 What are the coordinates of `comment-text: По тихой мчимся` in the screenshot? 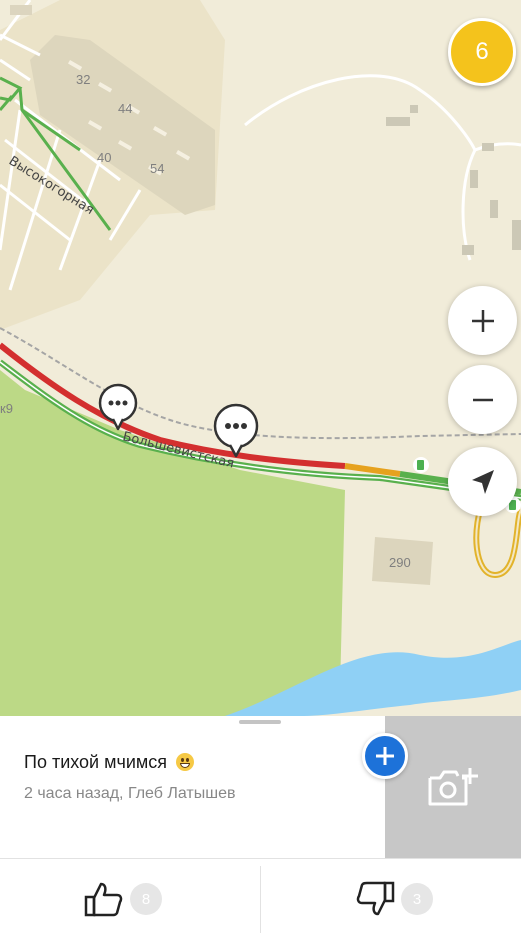 It's located at (109, 762).